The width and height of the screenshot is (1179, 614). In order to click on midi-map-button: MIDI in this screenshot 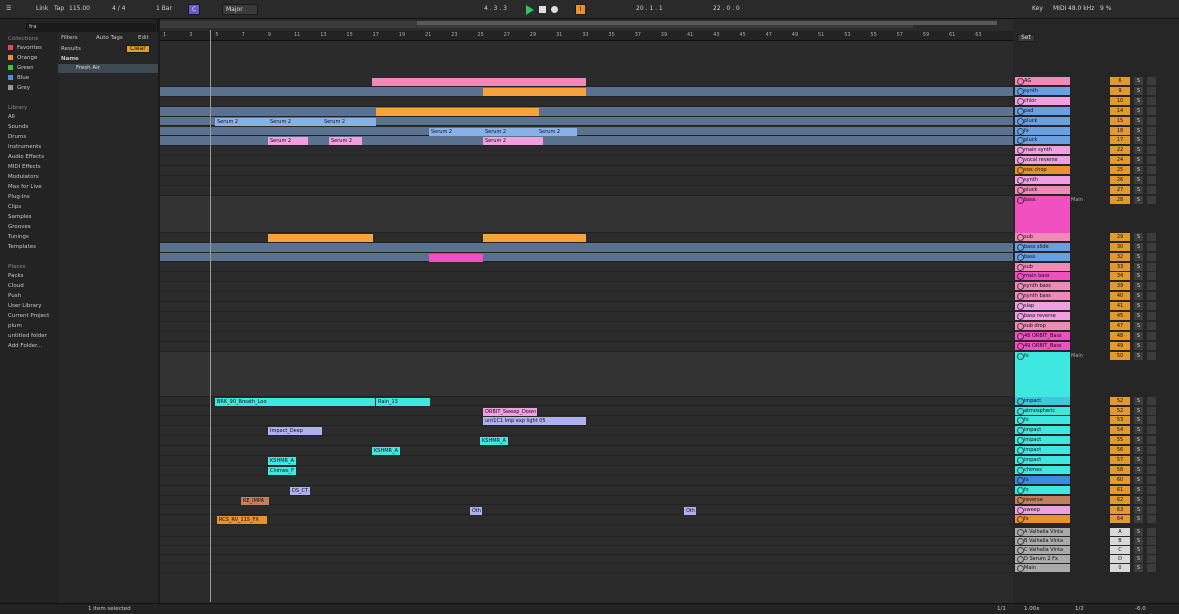, I will do `click(1059, 8)`.